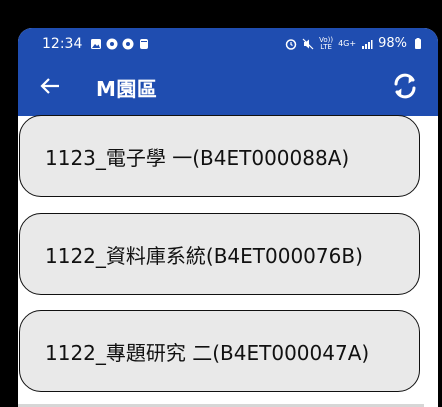 The width and height of the screenshot is (442, 407). Describe the element at coordinates (347, 43) in the screenshot. I see `network-text: 4G+` at that location.